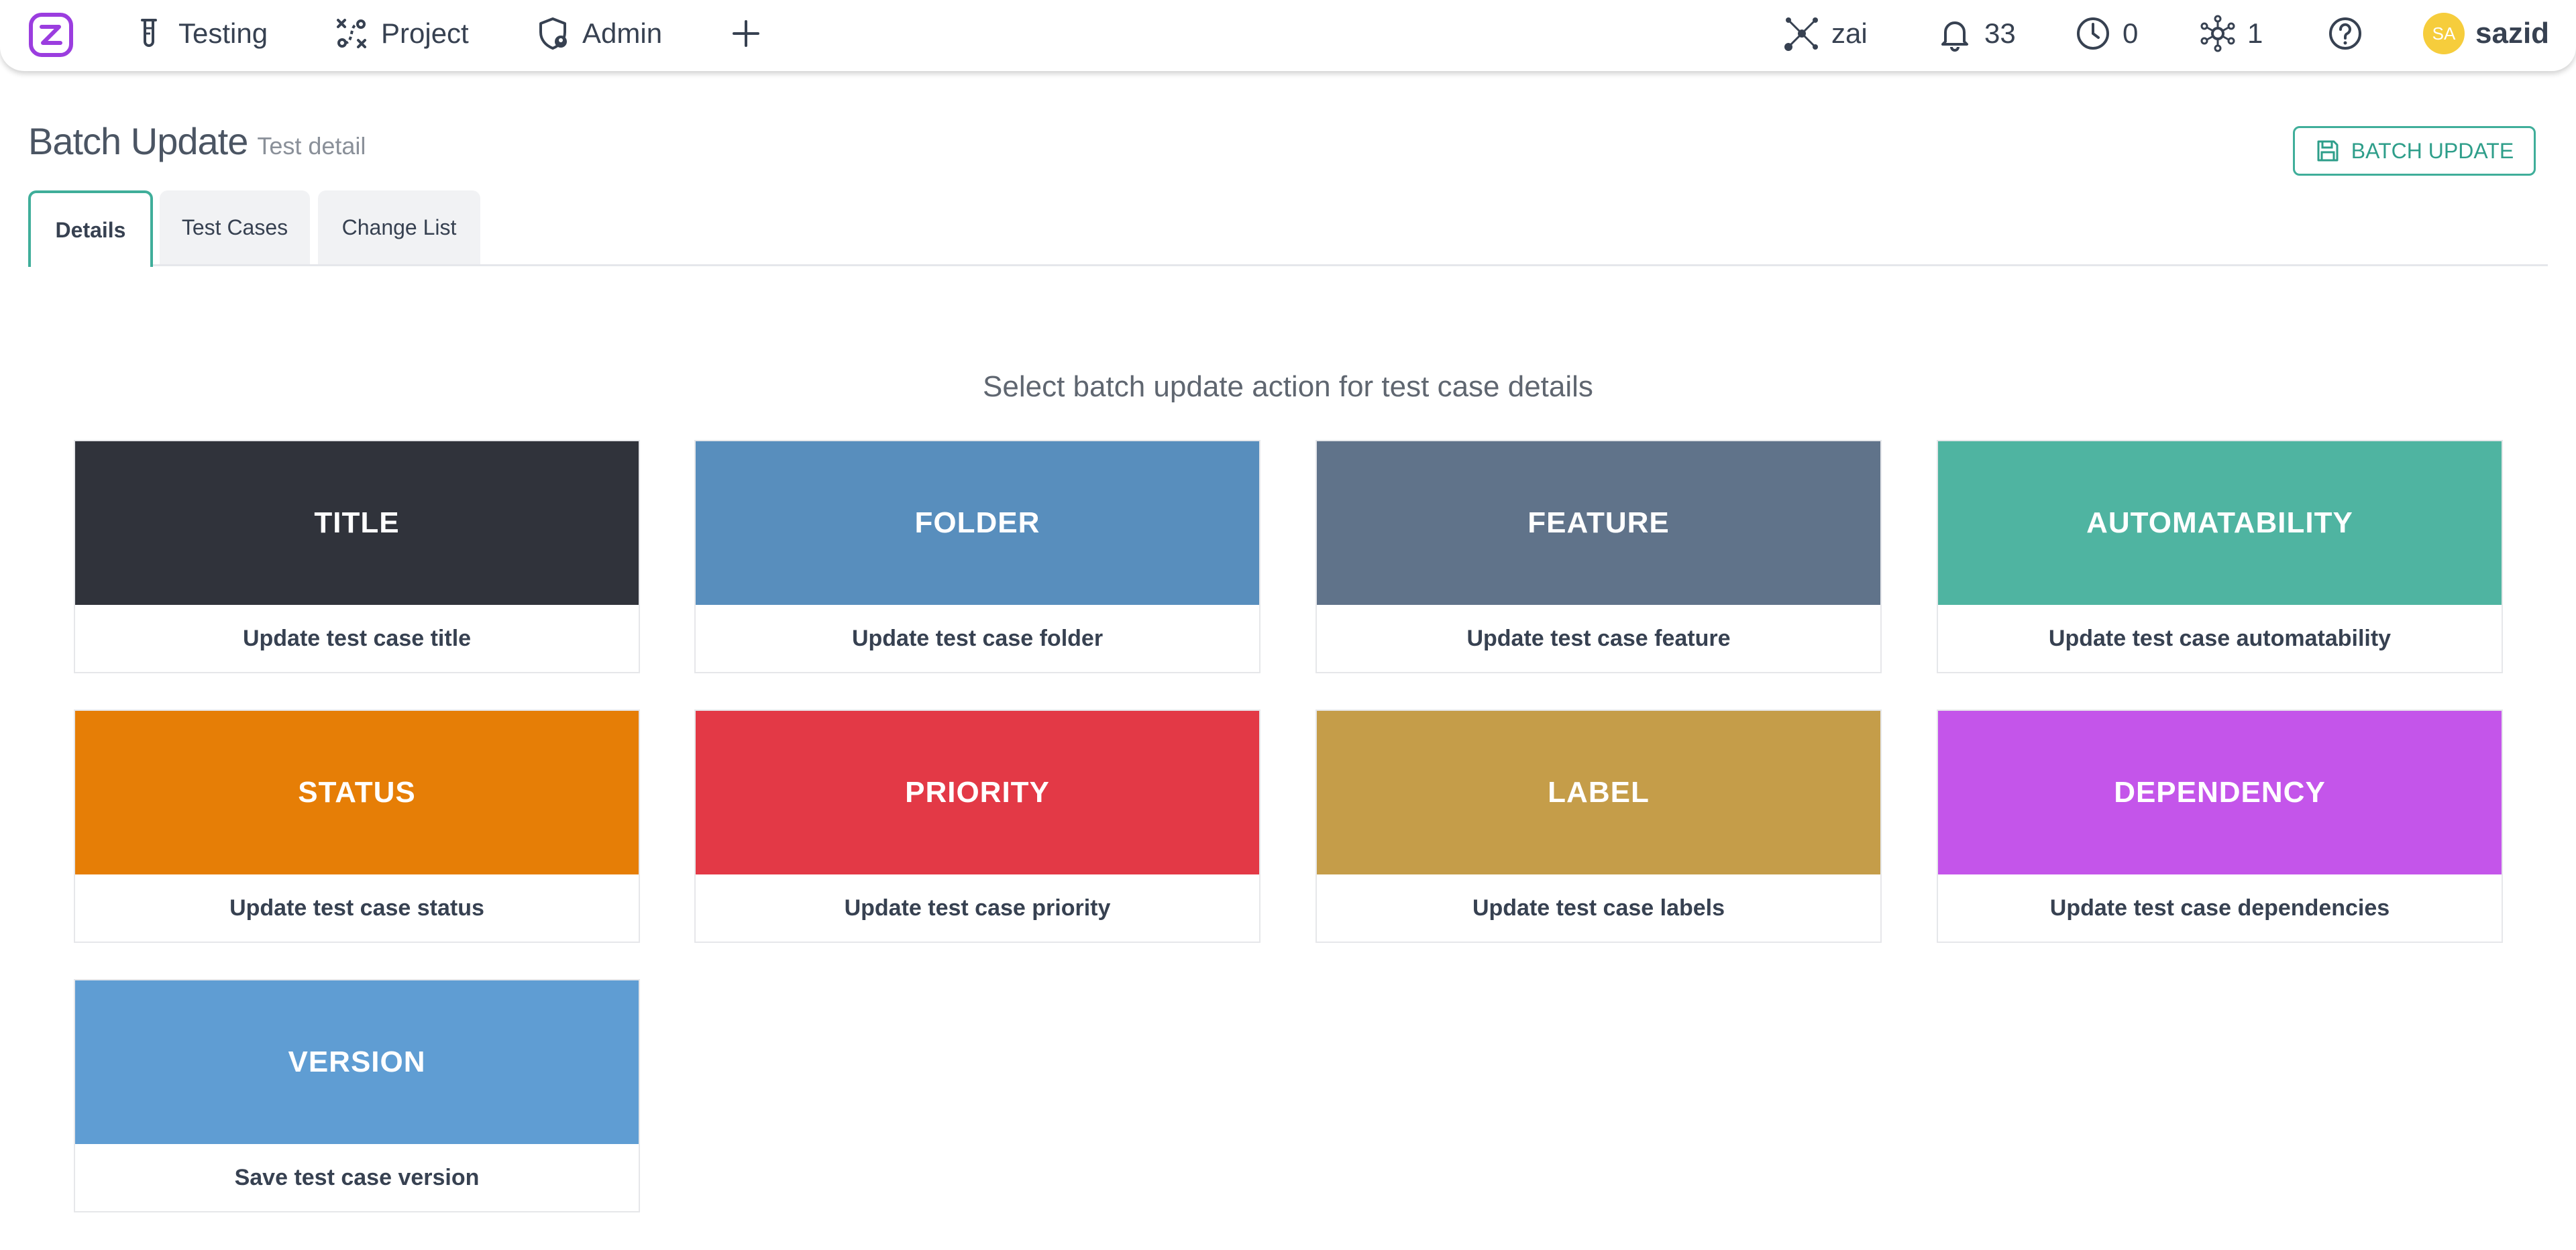  Describe the element at coordinates (1801, 34) in the screenshot. I see `network-nodes-icon` at that location.